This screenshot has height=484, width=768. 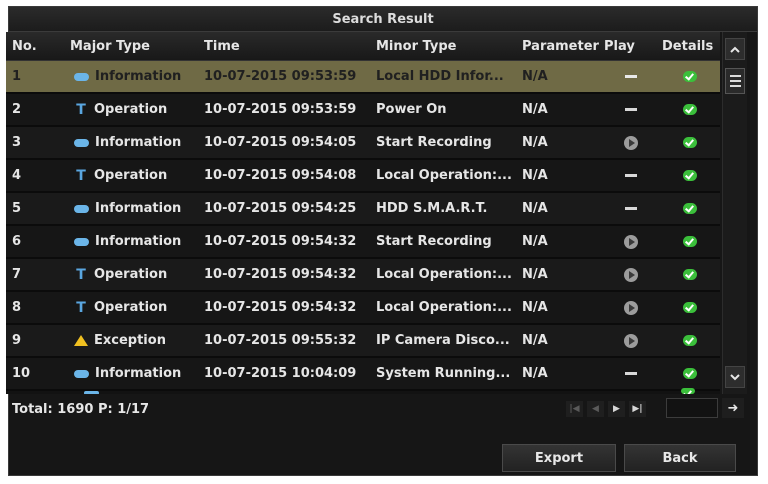 What do you see at coordinates (432, 208) in the screenshot?
I see `minor-type-cell: HDD S.M.A.R.T.` at bounding box center [432, 208].